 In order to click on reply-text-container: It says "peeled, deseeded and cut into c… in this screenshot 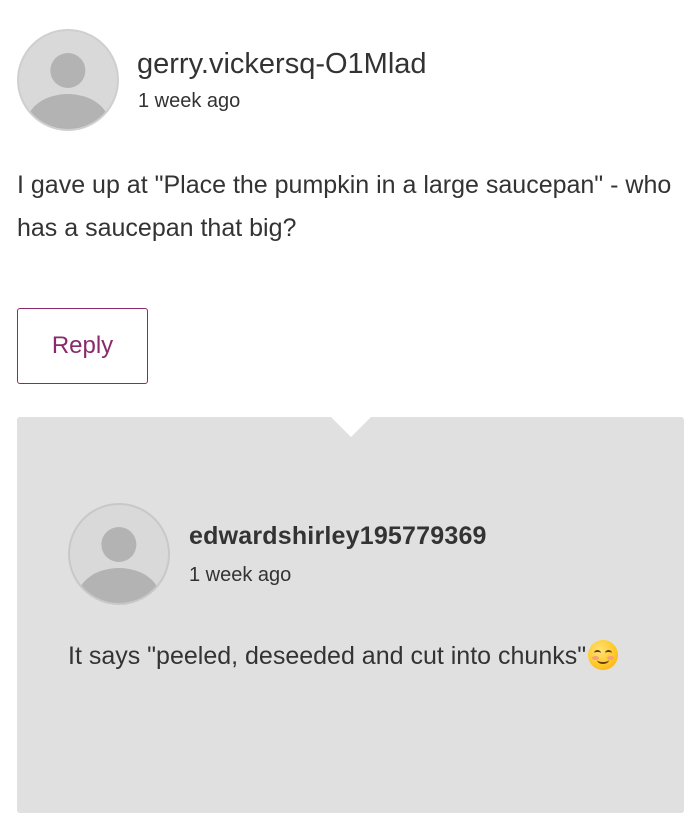, I will do `click(348, 656)`.